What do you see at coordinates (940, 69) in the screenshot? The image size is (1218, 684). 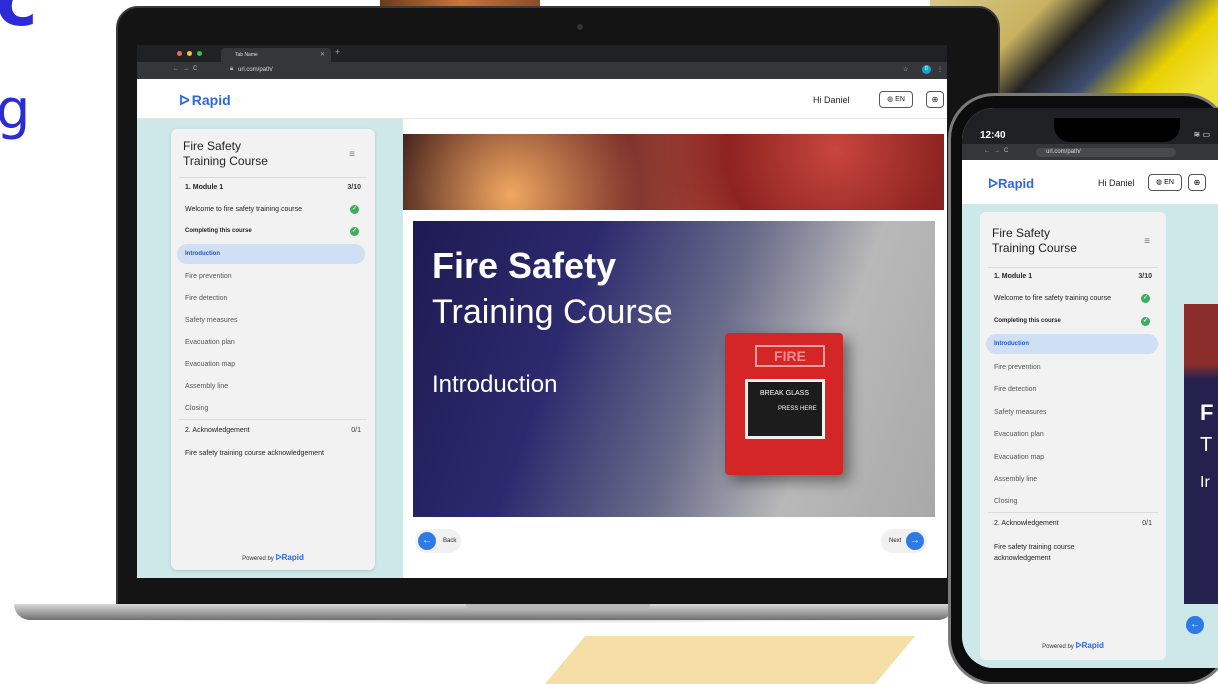 I see `browser-menu-icon: ⋮` at bounding box center [940, 69].